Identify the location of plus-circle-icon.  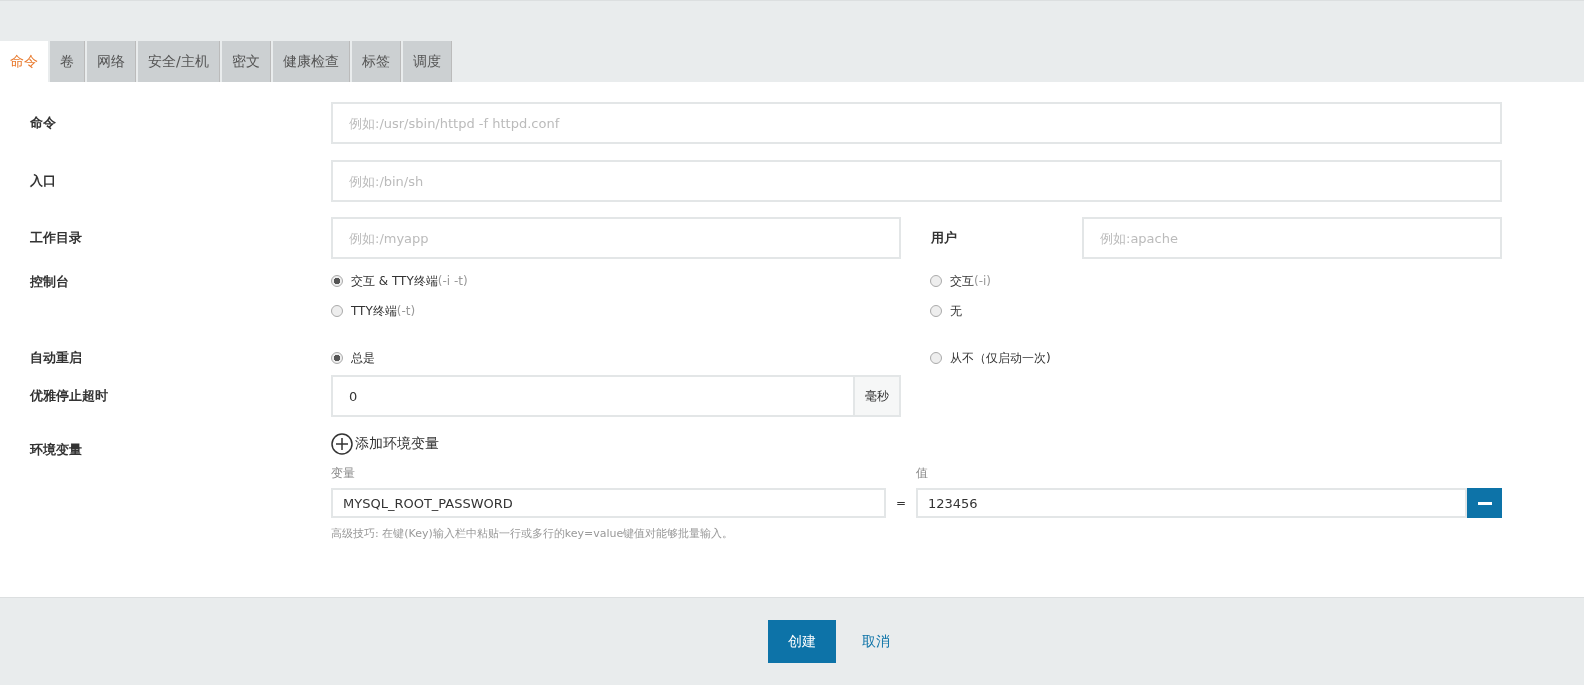
(342, 444).